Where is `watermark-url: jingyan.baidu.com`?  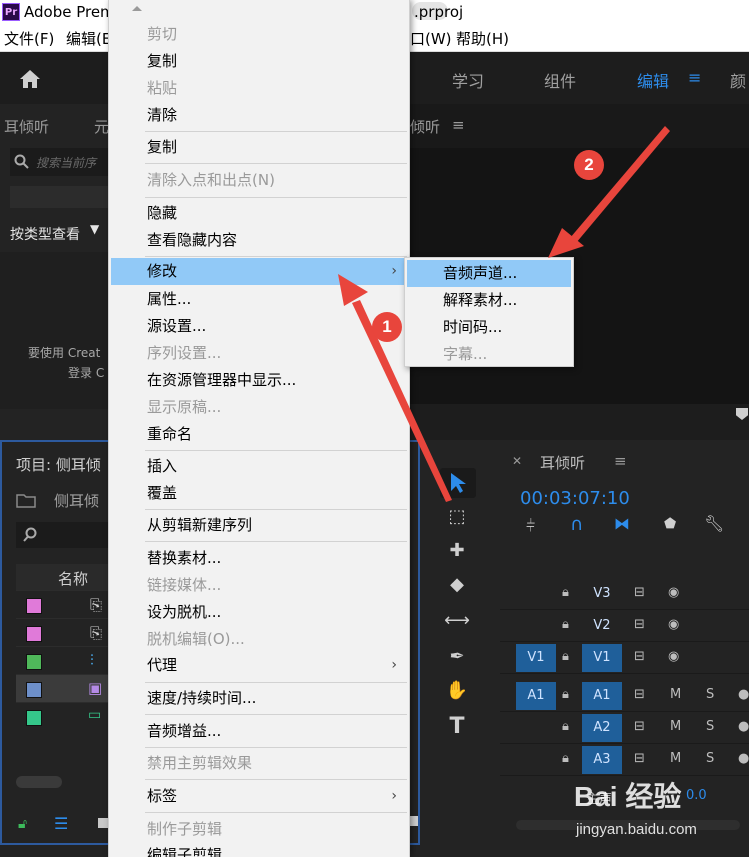
watermark-url: jingyan.baidu.com is located at coordinates (636, 829).